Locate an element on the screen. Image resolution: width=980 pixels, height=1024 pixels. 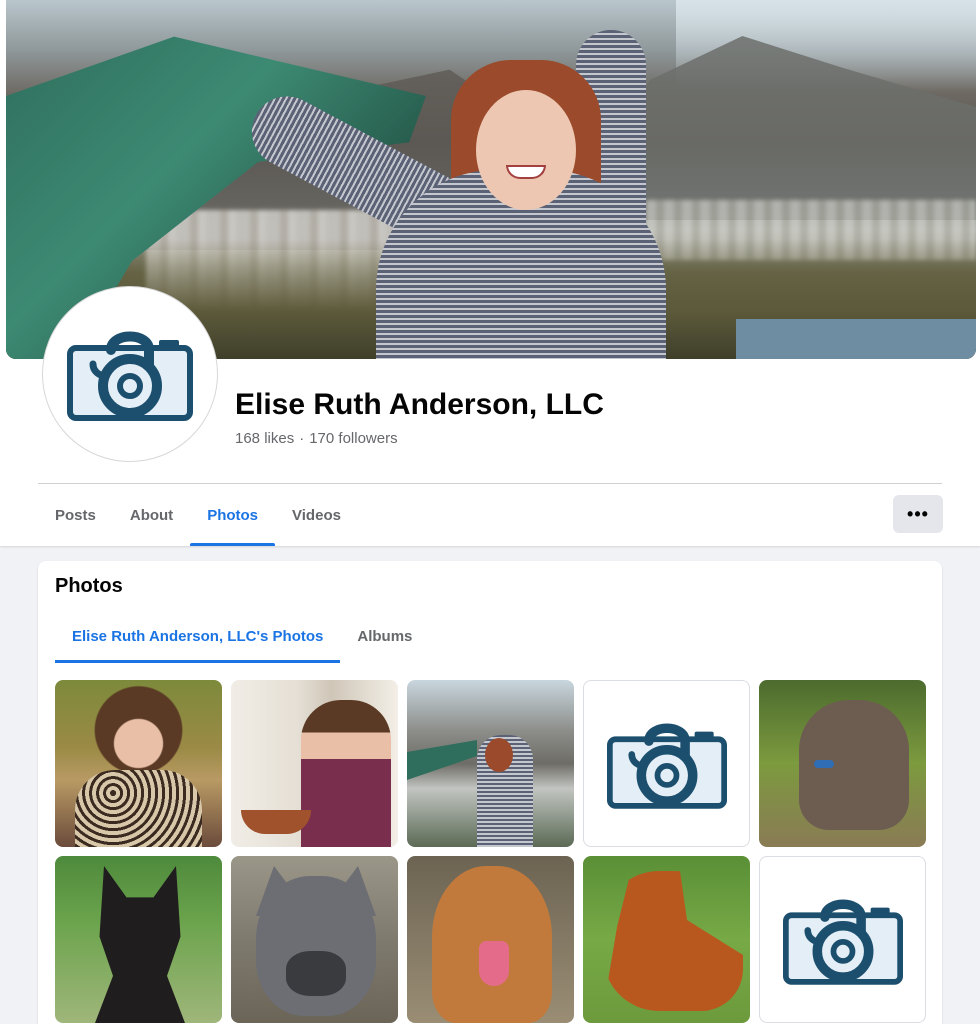
tab-photos: Photos is located at coordinates (232, 515).